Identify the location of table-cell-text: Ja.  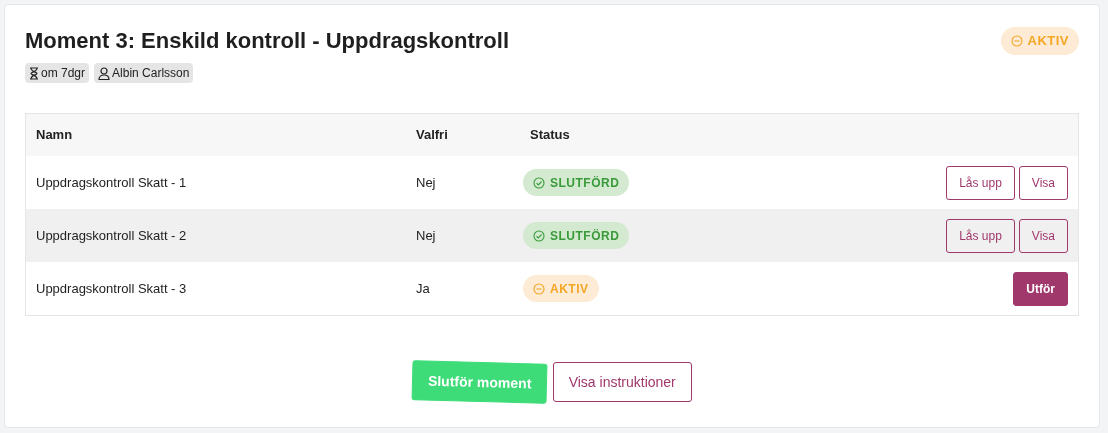
(423, 288).